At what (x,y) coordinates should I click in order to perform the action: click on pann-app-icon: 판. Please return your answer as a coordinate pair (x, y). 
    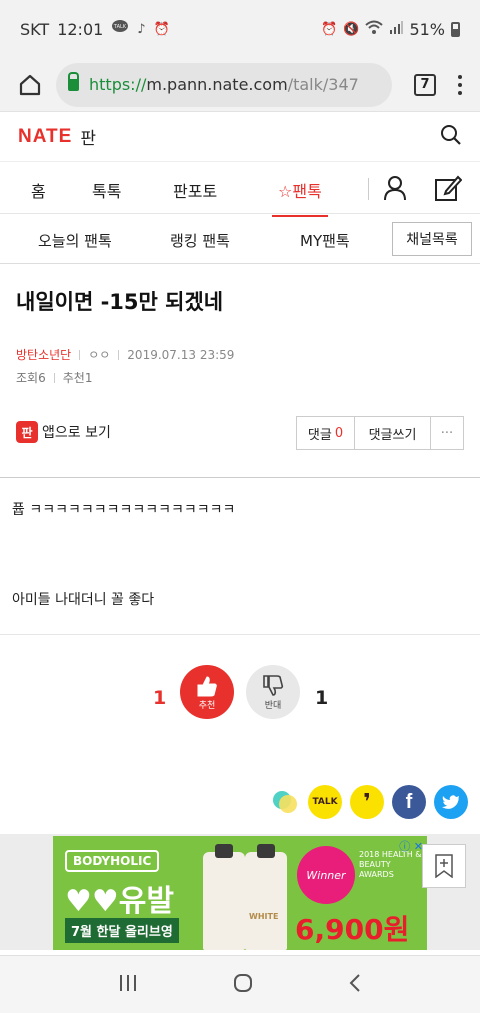
    Looking at the image, I should click on (27, 432).